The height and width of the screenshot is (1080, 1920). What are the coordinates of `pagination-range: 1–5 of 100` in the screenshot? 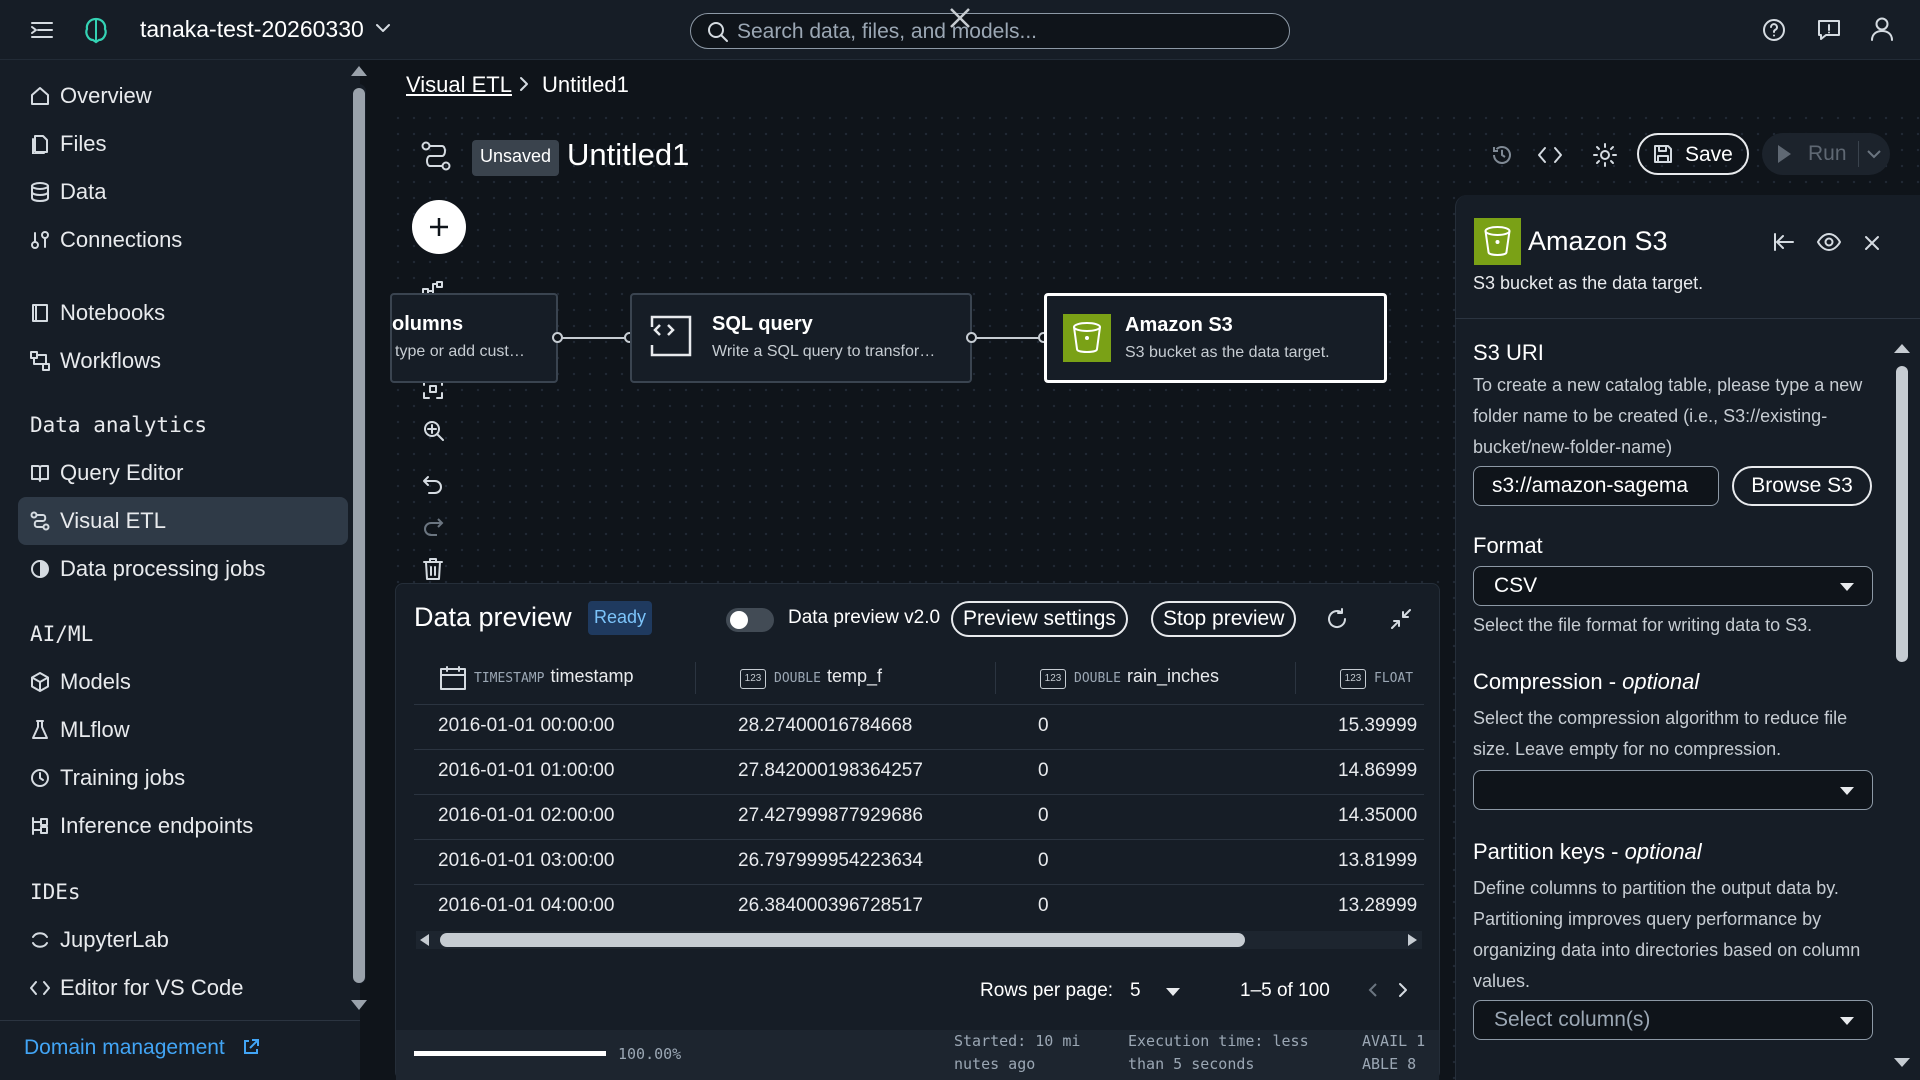 It's located at (1285, 990).